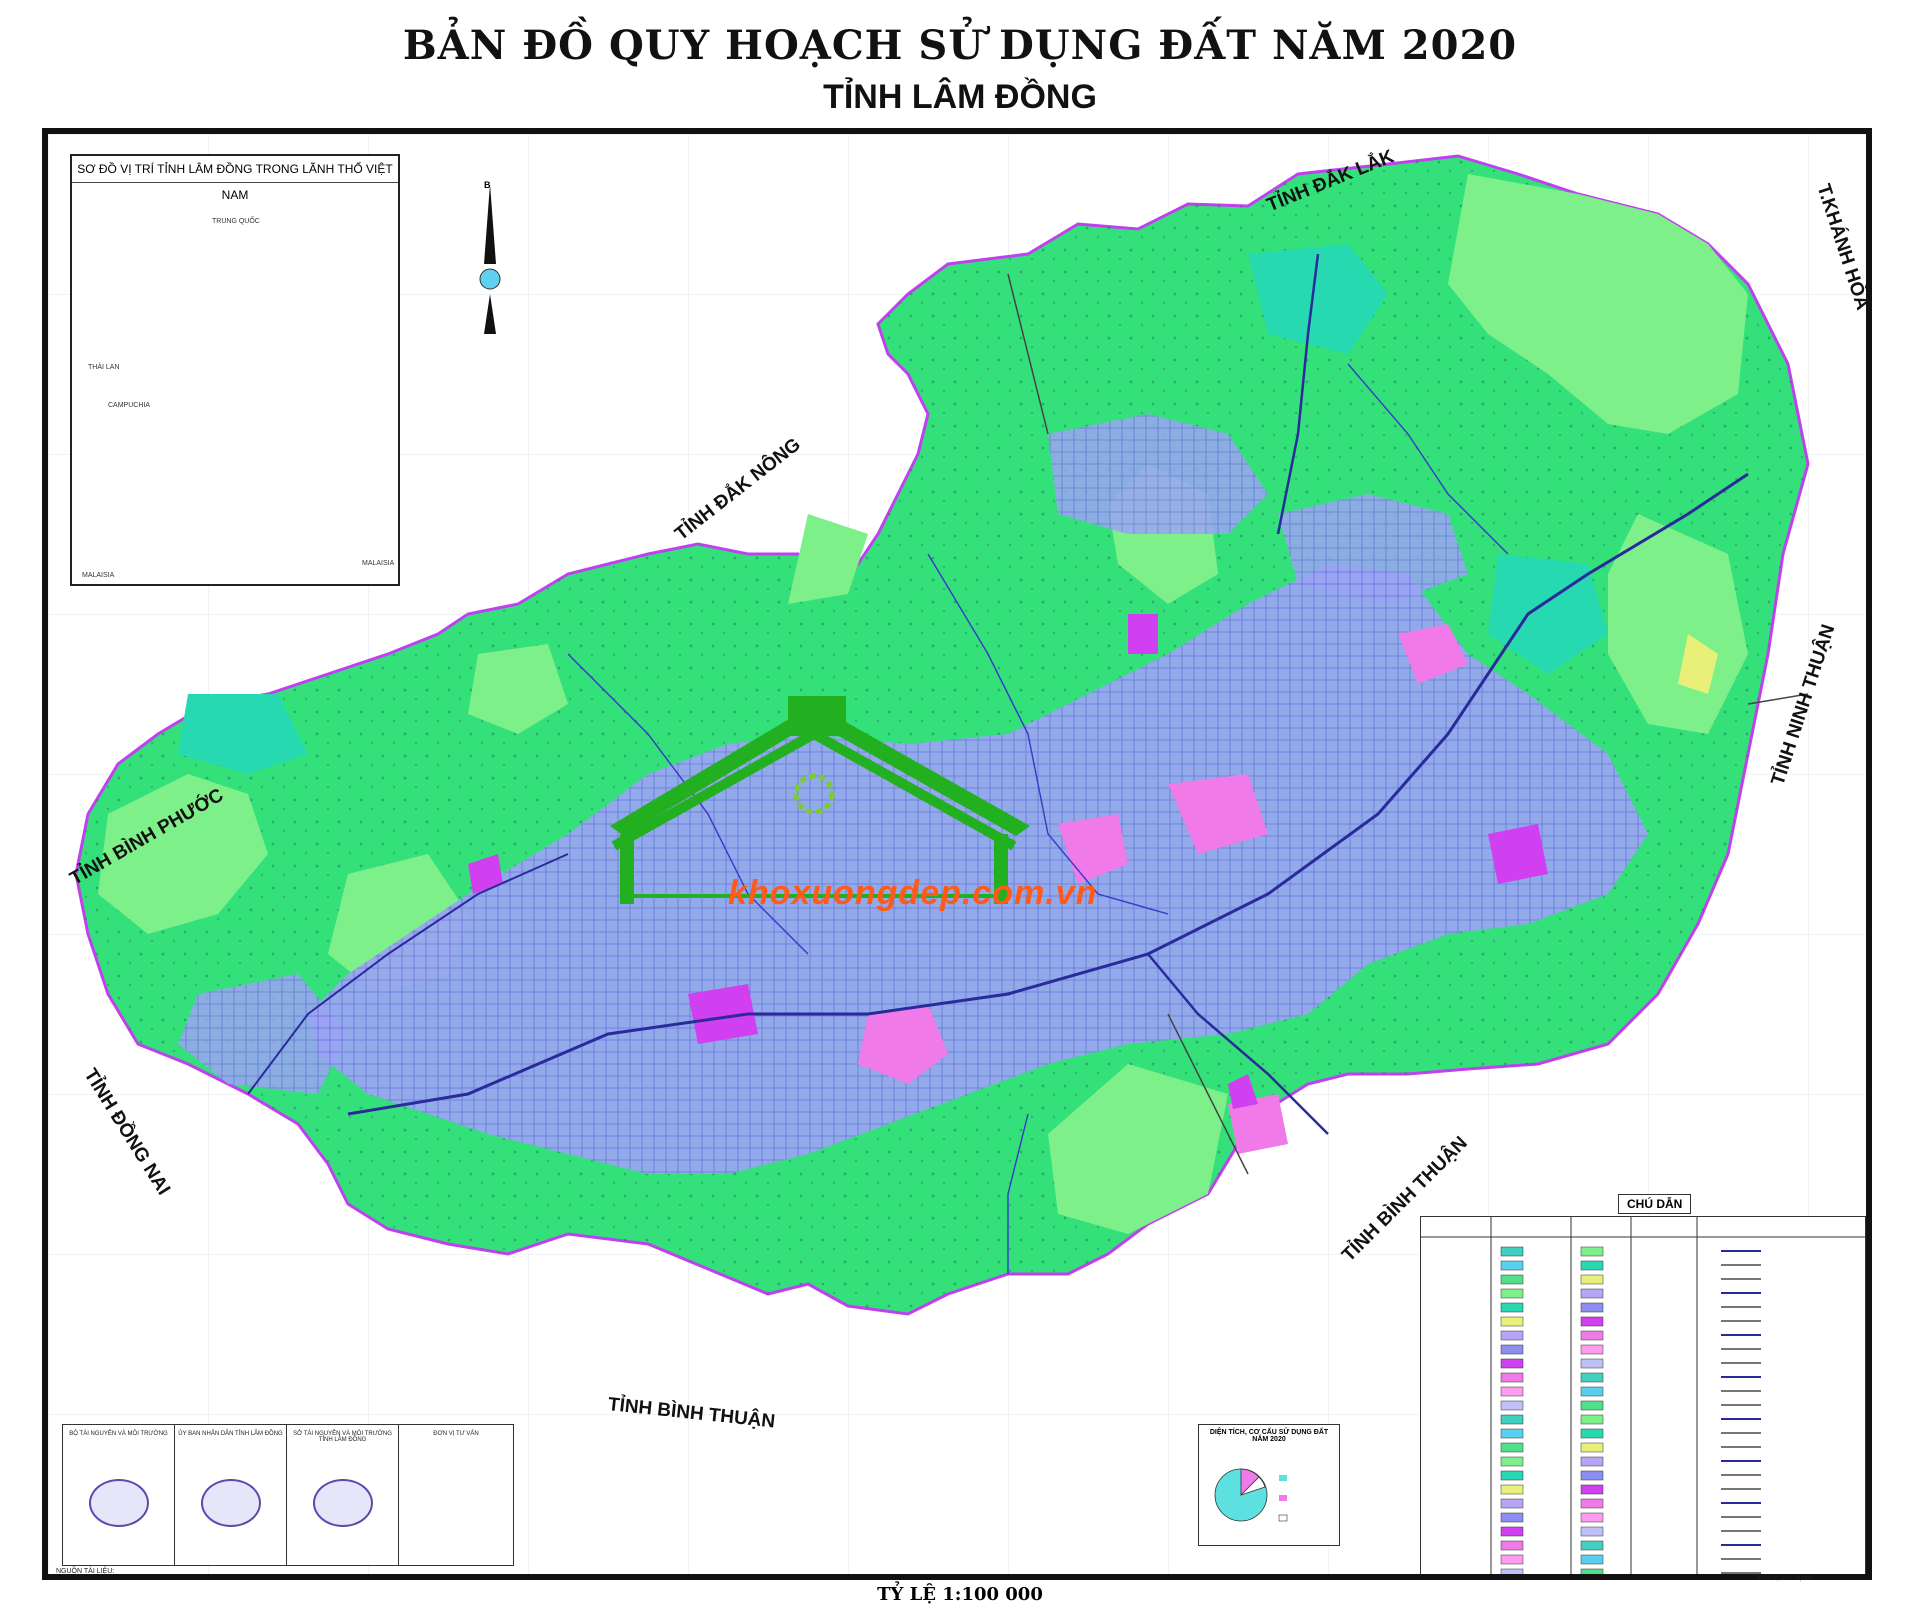  Describe the element at coordinates (1269, 1436) in the screenshot. I see `pie-title: DIỆN TÍCH, CƠ CẤU SỬ DỤNG ĐẤT NĂM 2020` at that location.